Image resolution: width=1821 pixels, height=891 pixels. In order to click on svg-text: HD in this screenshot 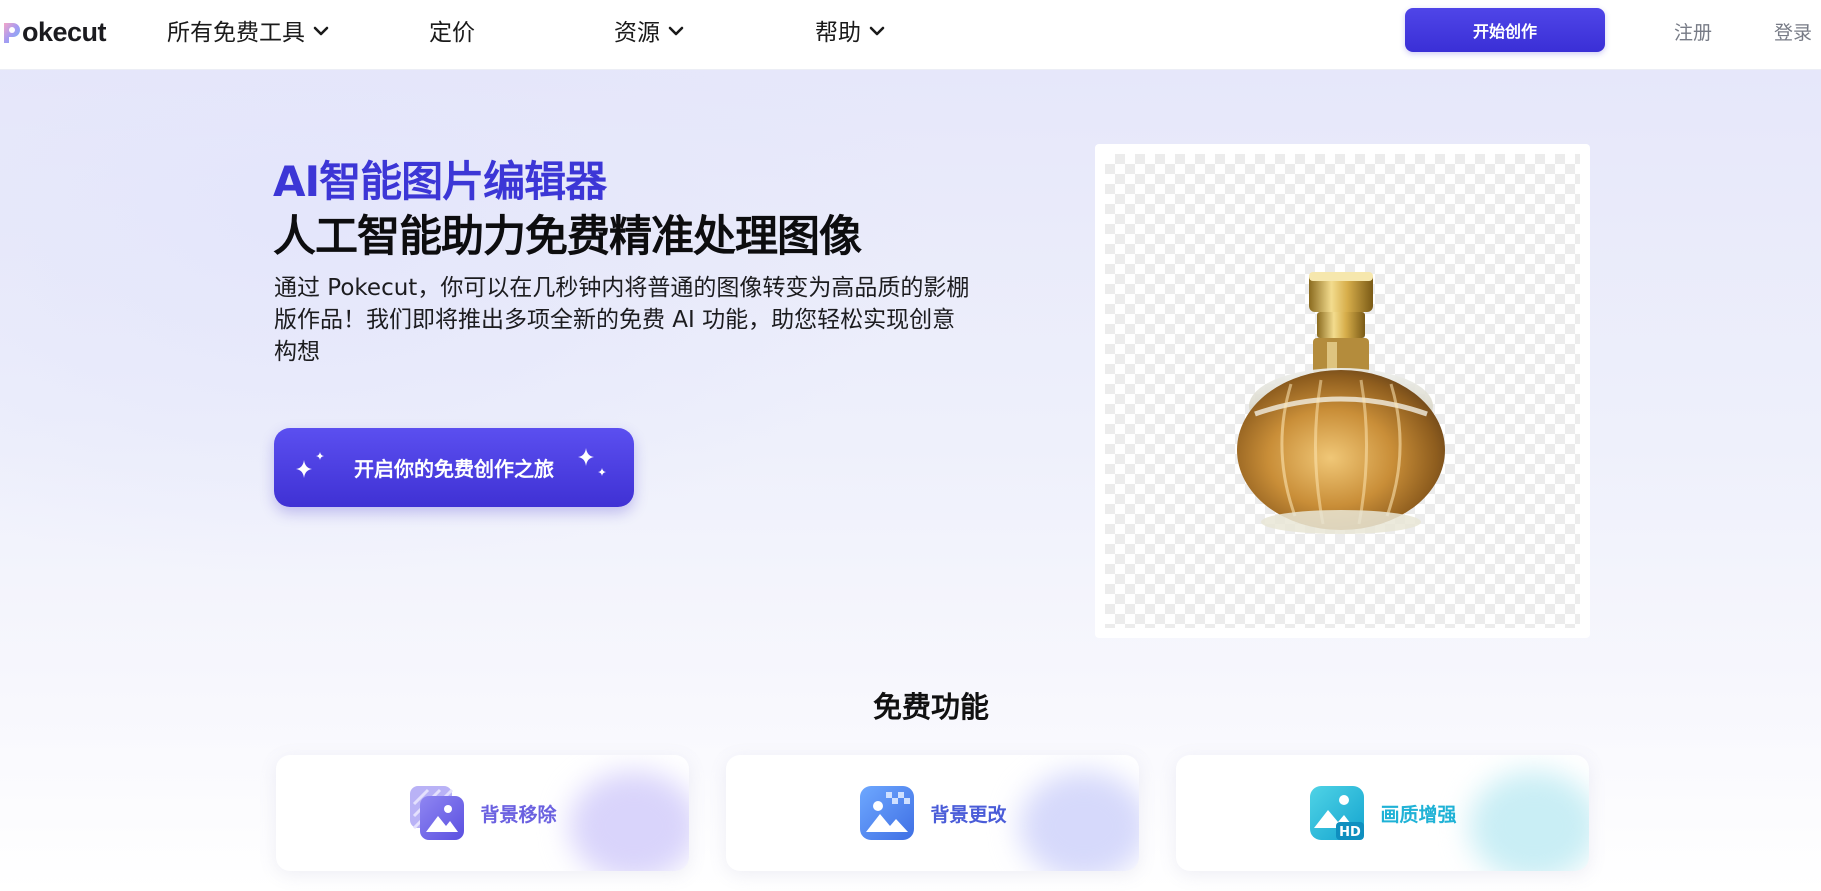, I will do `click(1351, 832)`.